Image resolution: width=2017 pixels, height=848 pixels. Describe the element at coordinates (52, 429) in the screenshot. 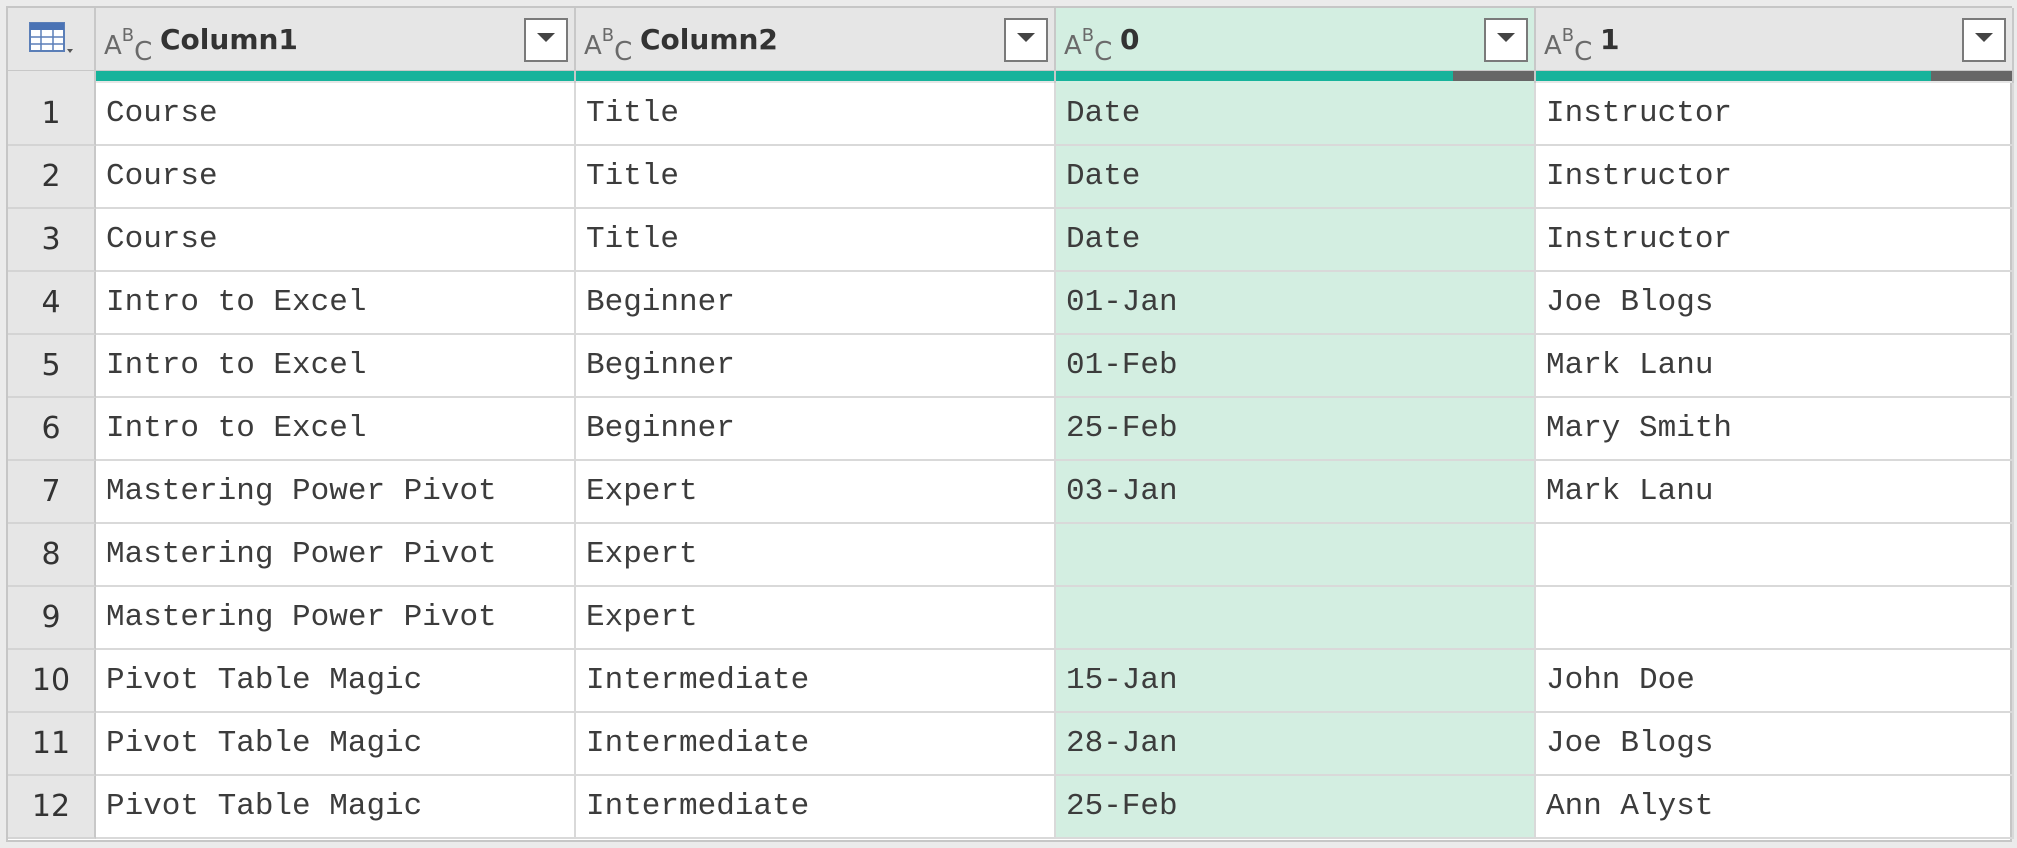

I see `row-number: 6` at that location.